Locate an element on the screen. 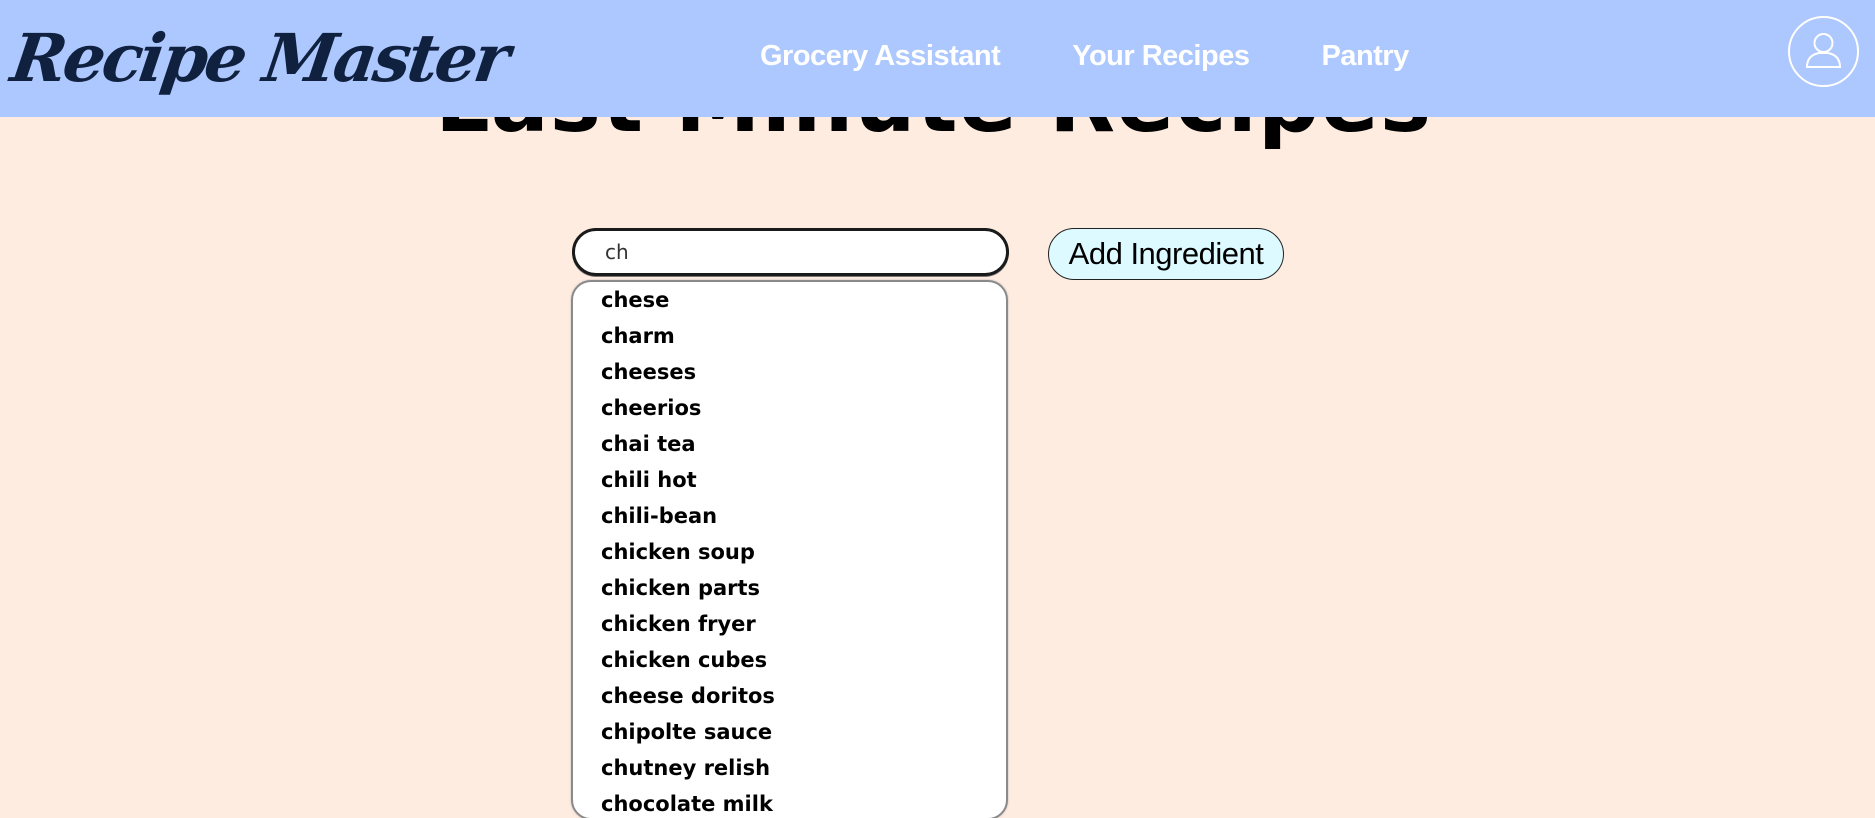  main-nav: Grocery Assistant Your Recipes Pantry is located at coordinates (1084, 56).